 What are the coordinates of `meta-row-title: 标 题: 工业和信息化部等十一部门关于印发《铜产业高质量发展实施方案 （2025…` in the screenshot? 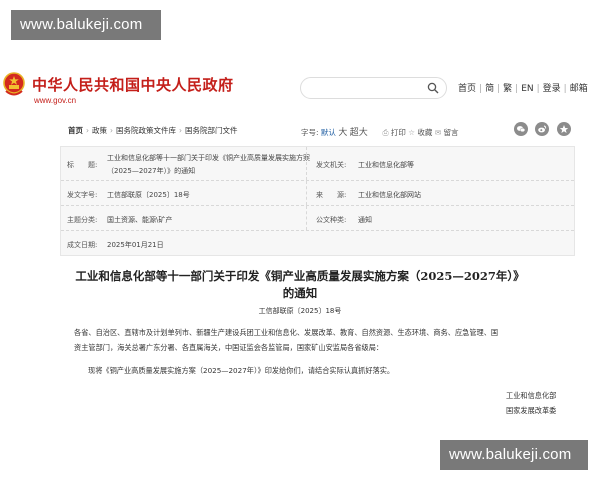 It's located at (317, 164).